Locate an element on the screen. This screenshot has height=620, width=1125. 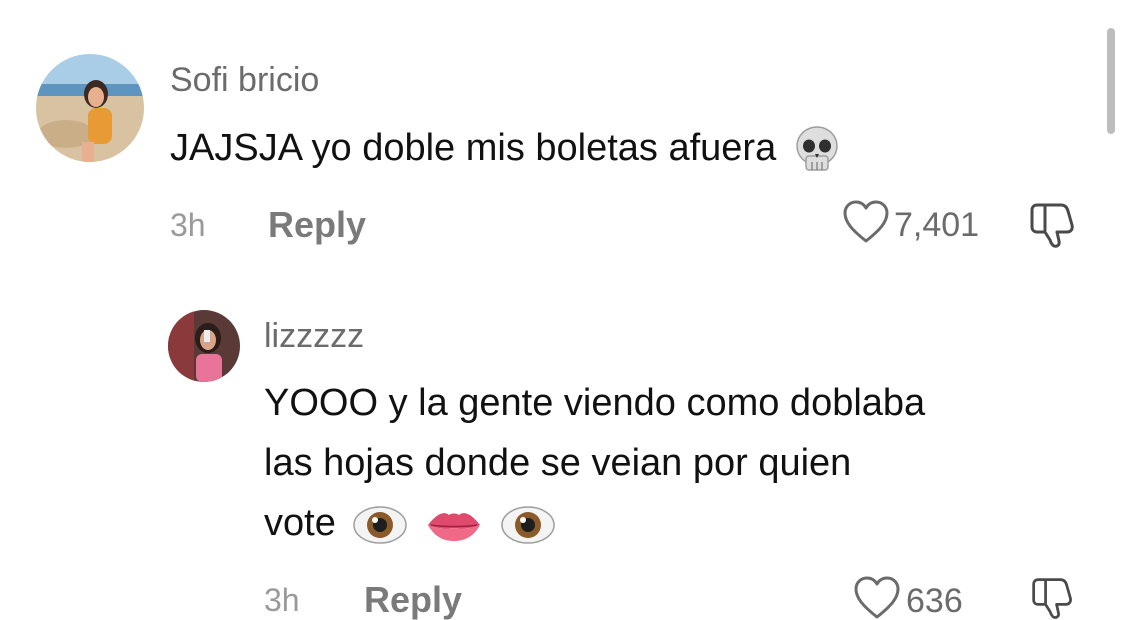
comment-text-line: YOOO y la gente viendo como doblaba is located at coordinates (595, 403).